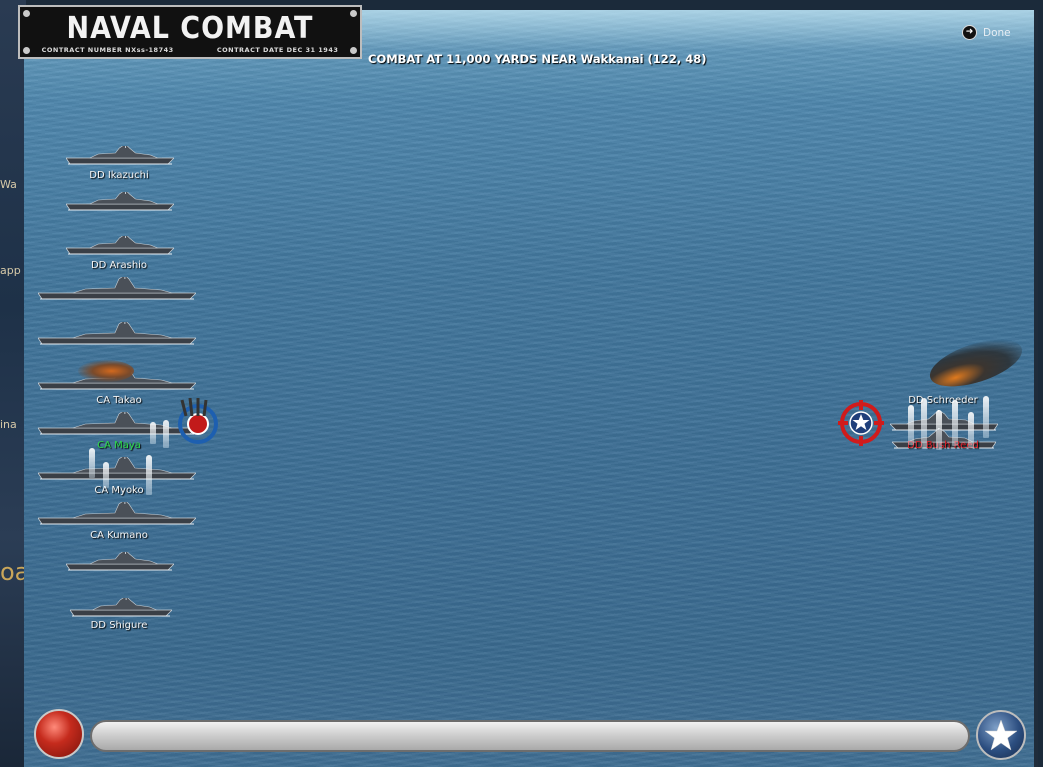  What do you see at coordinates (107, 50) in the screenshot?
I see `contract-number: CONTRACT NUMBER NXss-18743` at bounding box center [107, 50].